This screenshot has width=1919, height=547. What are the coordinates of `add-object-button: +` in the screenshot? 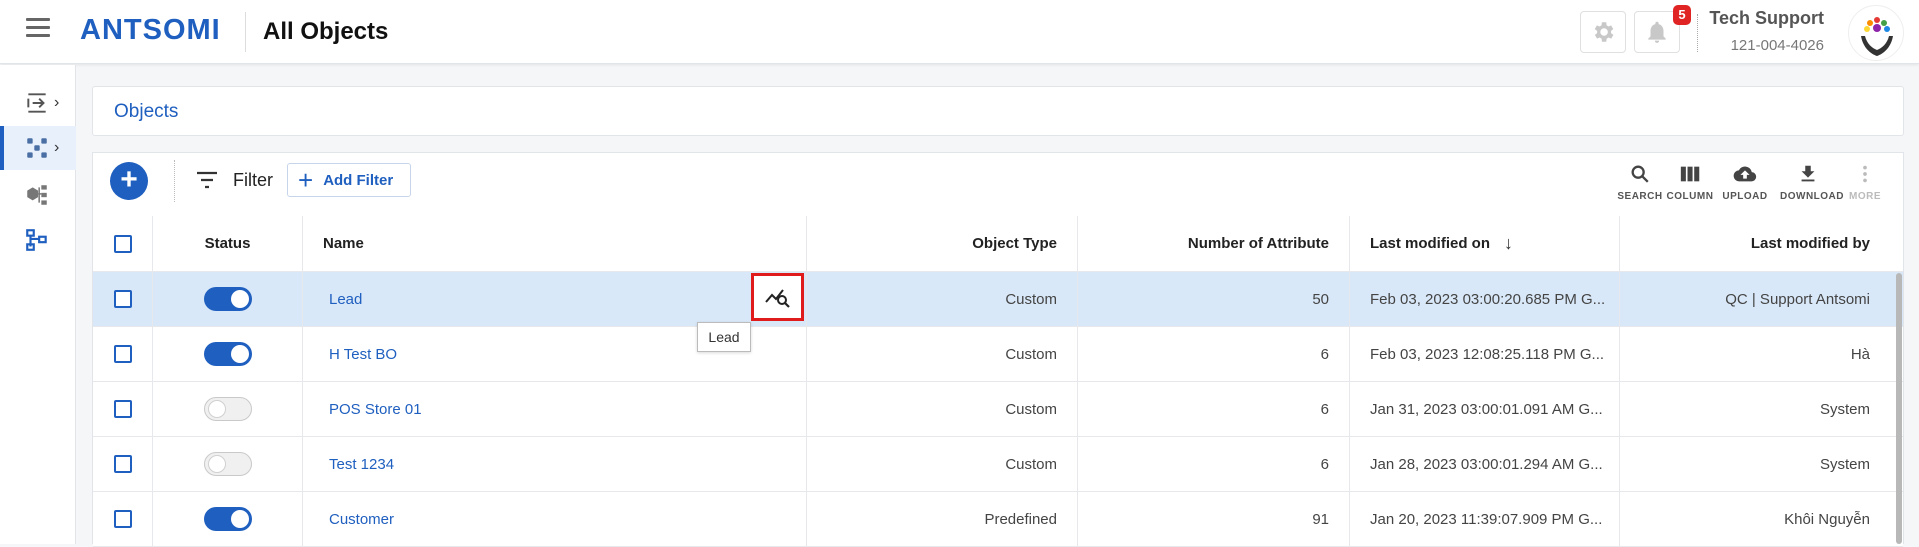 It's located at (129, 181).